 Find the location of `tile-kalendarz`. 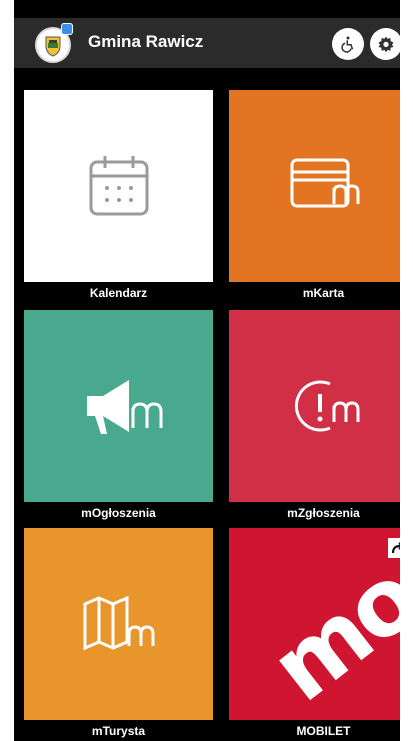

tile-kalendarz is located at coordinates (118, 186).